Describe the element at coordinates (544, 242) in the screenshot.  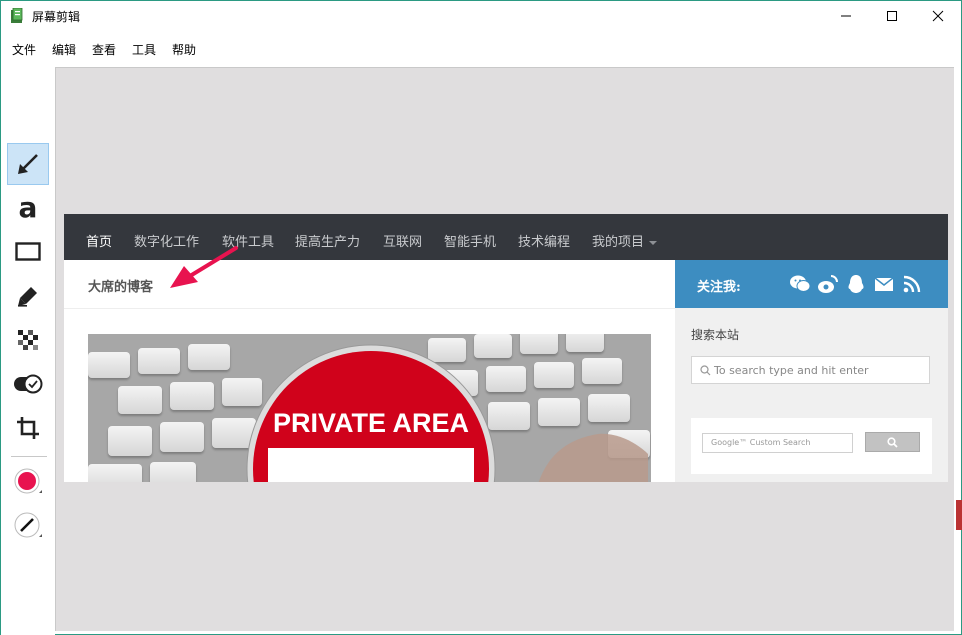
I see `nav-tech-programming: 技术编程` at that location.